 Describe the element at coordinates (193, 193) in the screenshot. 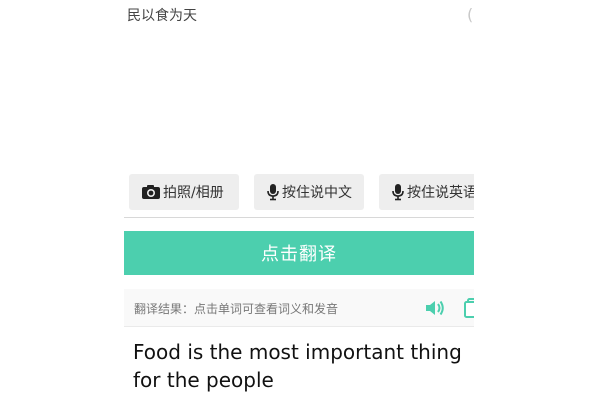

I see `photo-album-label: 拍照/相册` at that location.